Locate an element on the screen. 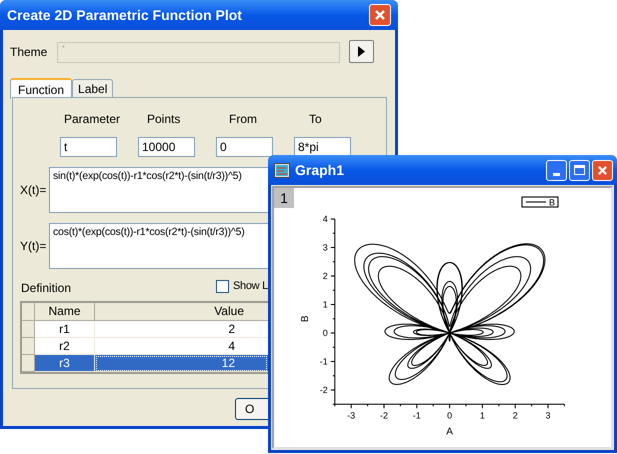  x-tick-label: -2 is located at coordinates (384, 415).